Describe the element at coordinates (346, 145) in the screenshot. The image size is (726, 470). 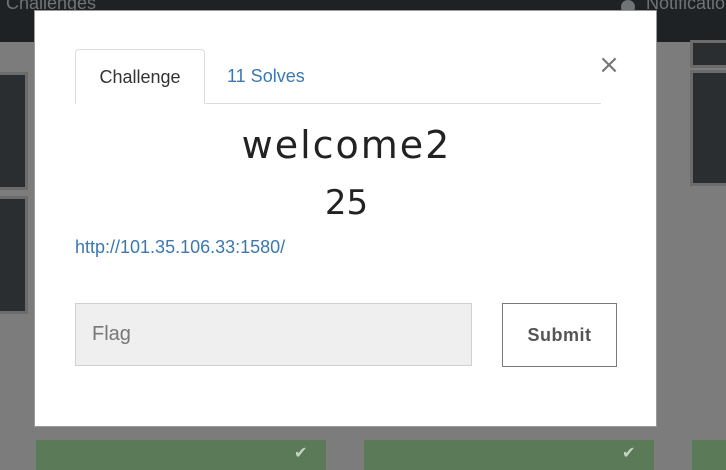
I see `challenge-name: welcome2` at that location.